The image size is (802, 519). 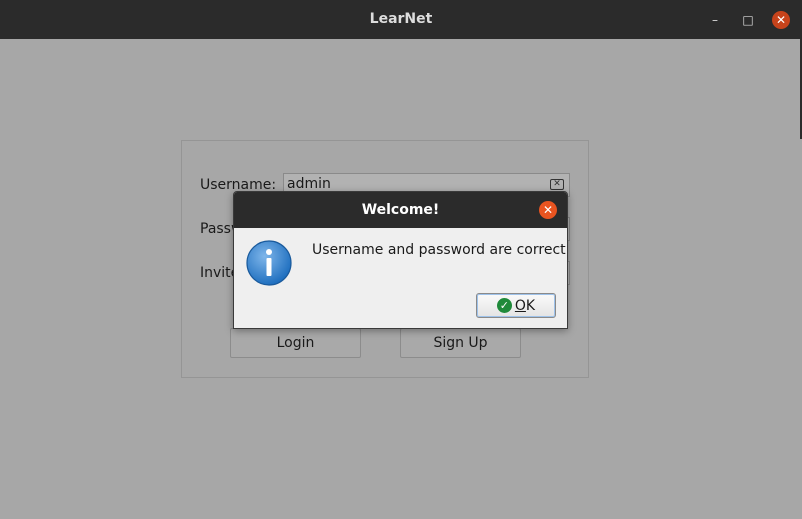 I want to click on ok-label: OK, so click(x=525, y=306).